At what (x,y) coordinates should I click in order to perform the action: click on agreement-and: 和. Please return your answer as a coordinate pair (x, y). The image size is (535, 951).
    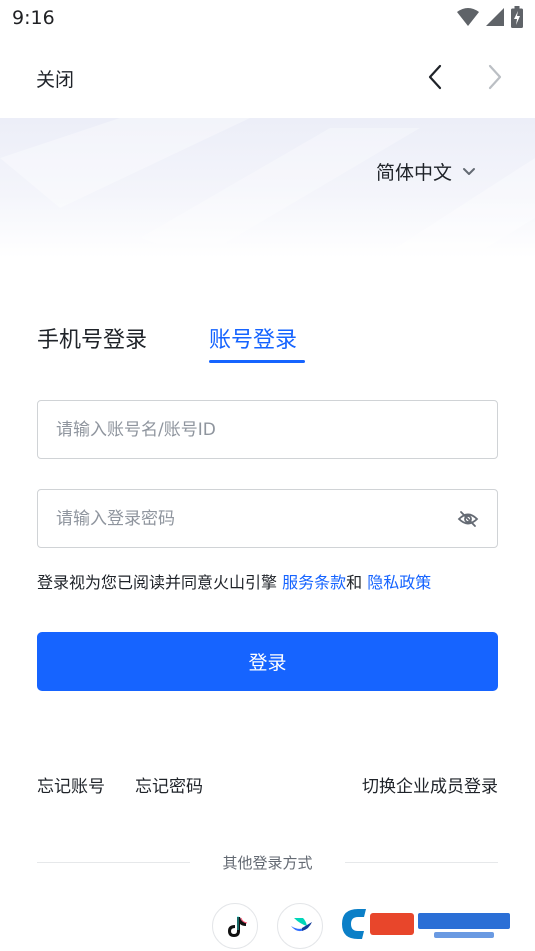
    Looking at the image, I should click on (357, 582).